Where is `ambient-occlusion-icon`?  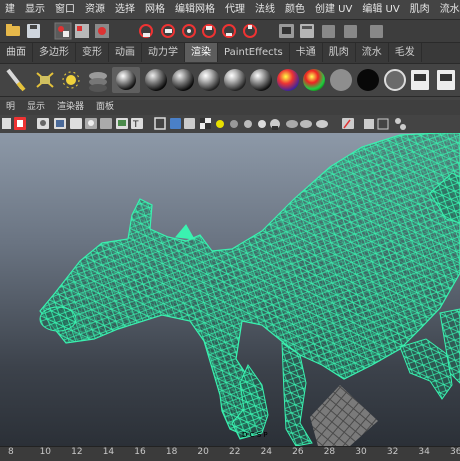
ambient-occlusion-icon is located at coordinates (220, 124).